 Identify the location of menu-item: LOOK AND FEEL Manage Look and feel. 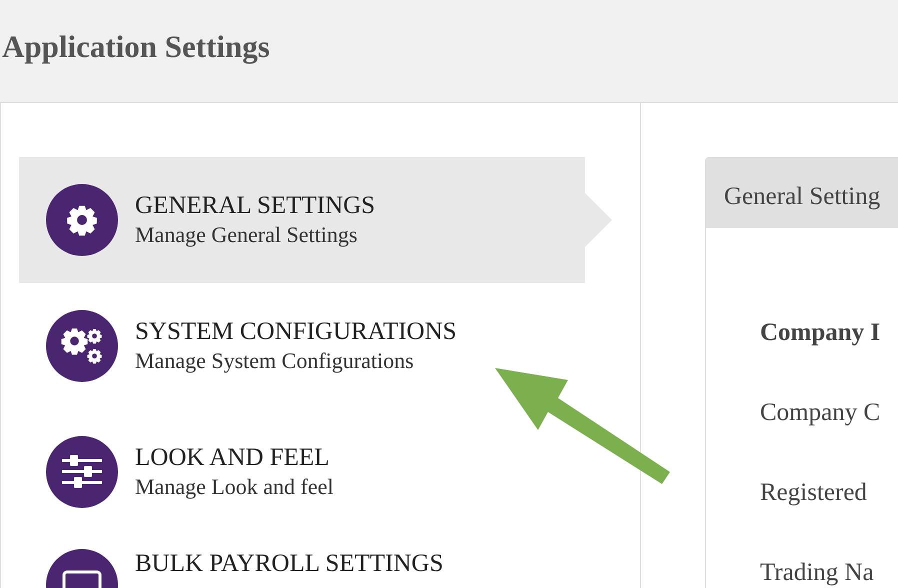
(302, 472).